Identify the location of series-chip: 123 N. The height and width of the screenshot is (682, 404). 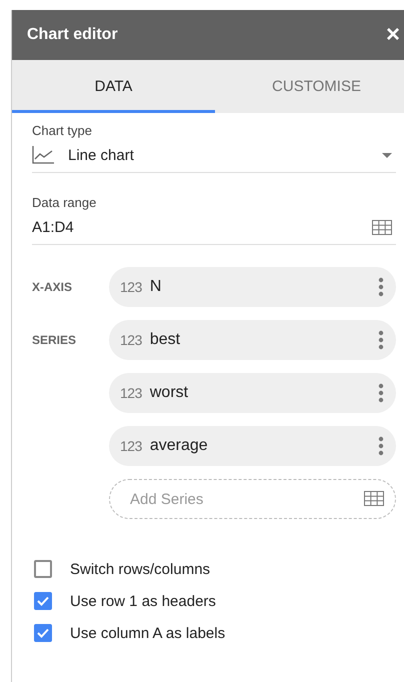
(252, 287).